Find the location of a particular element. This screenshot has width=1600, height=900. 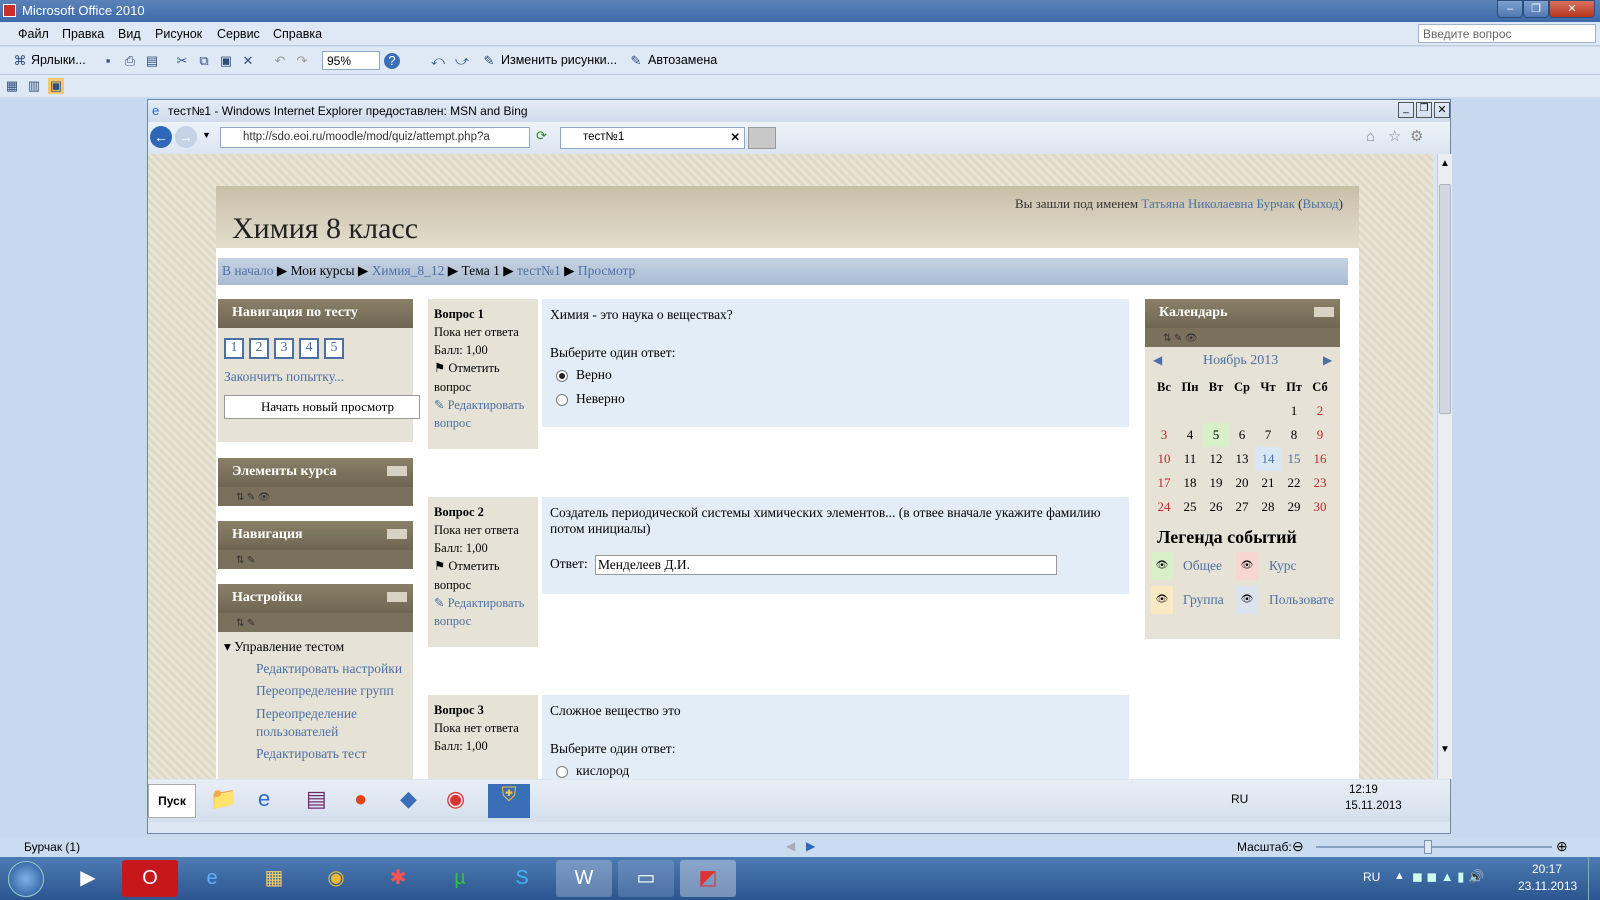

word-icon: W is located at coordinates (584, 878).